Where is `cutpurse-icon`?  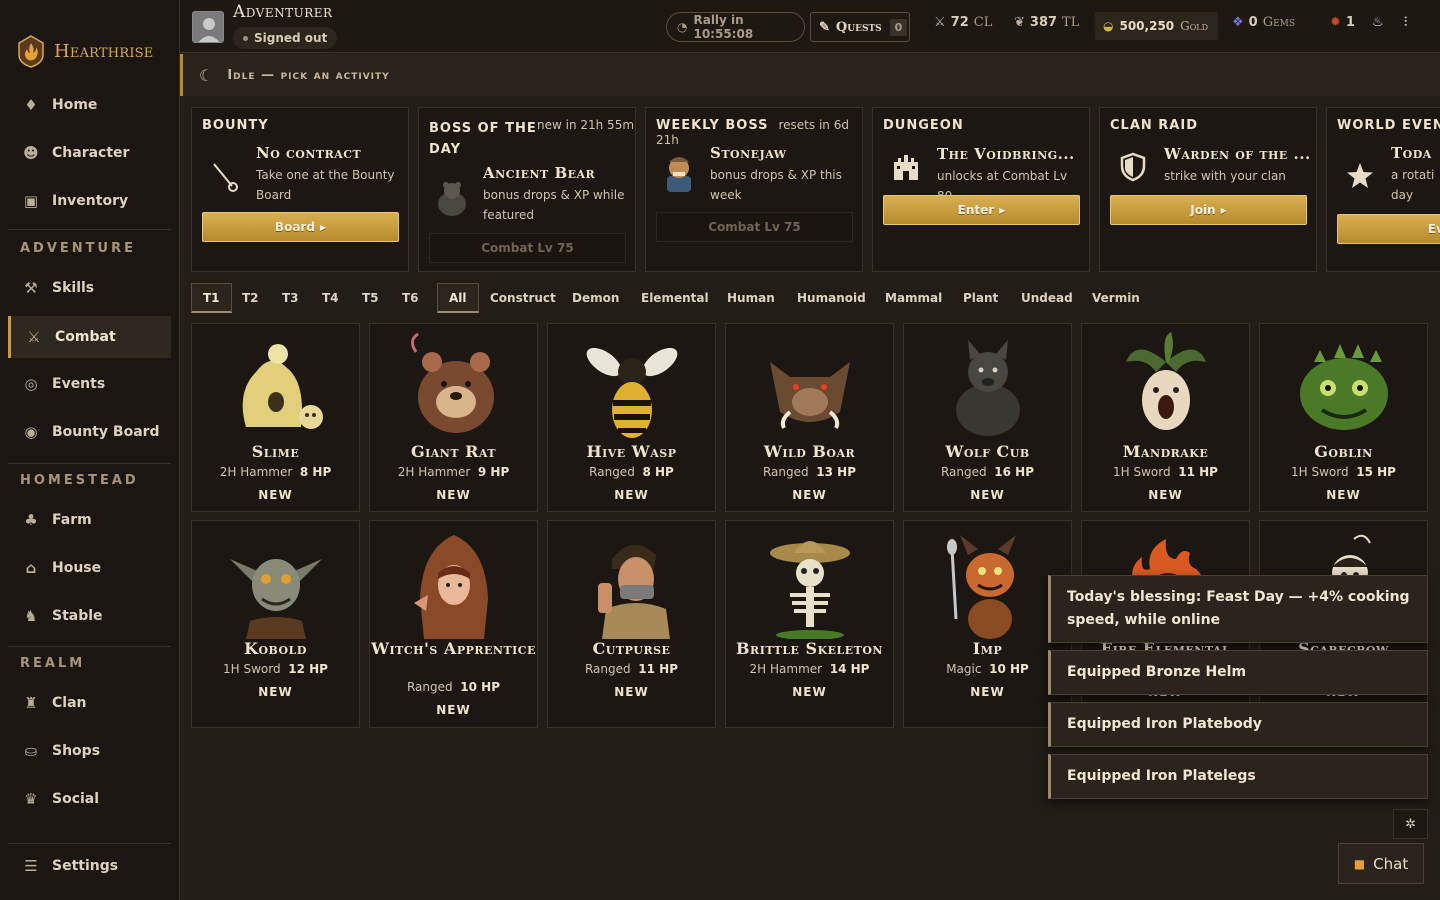
cutpurse-icon is located at coordinates (634, 591).